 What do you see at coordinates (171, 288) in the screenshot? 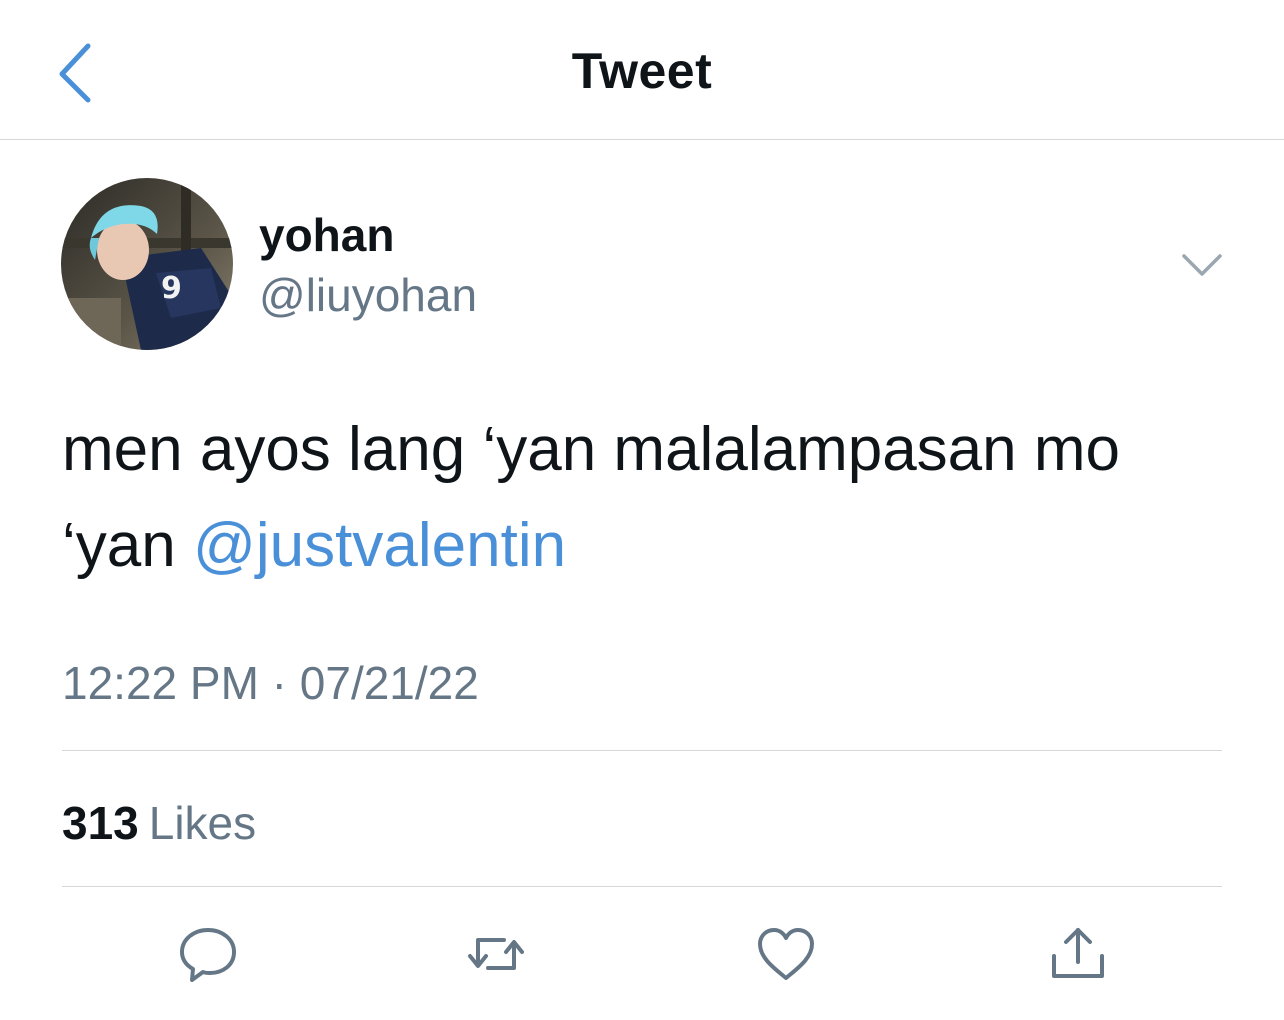
I see `svg-text: 9` at bounding box center [171, 288].